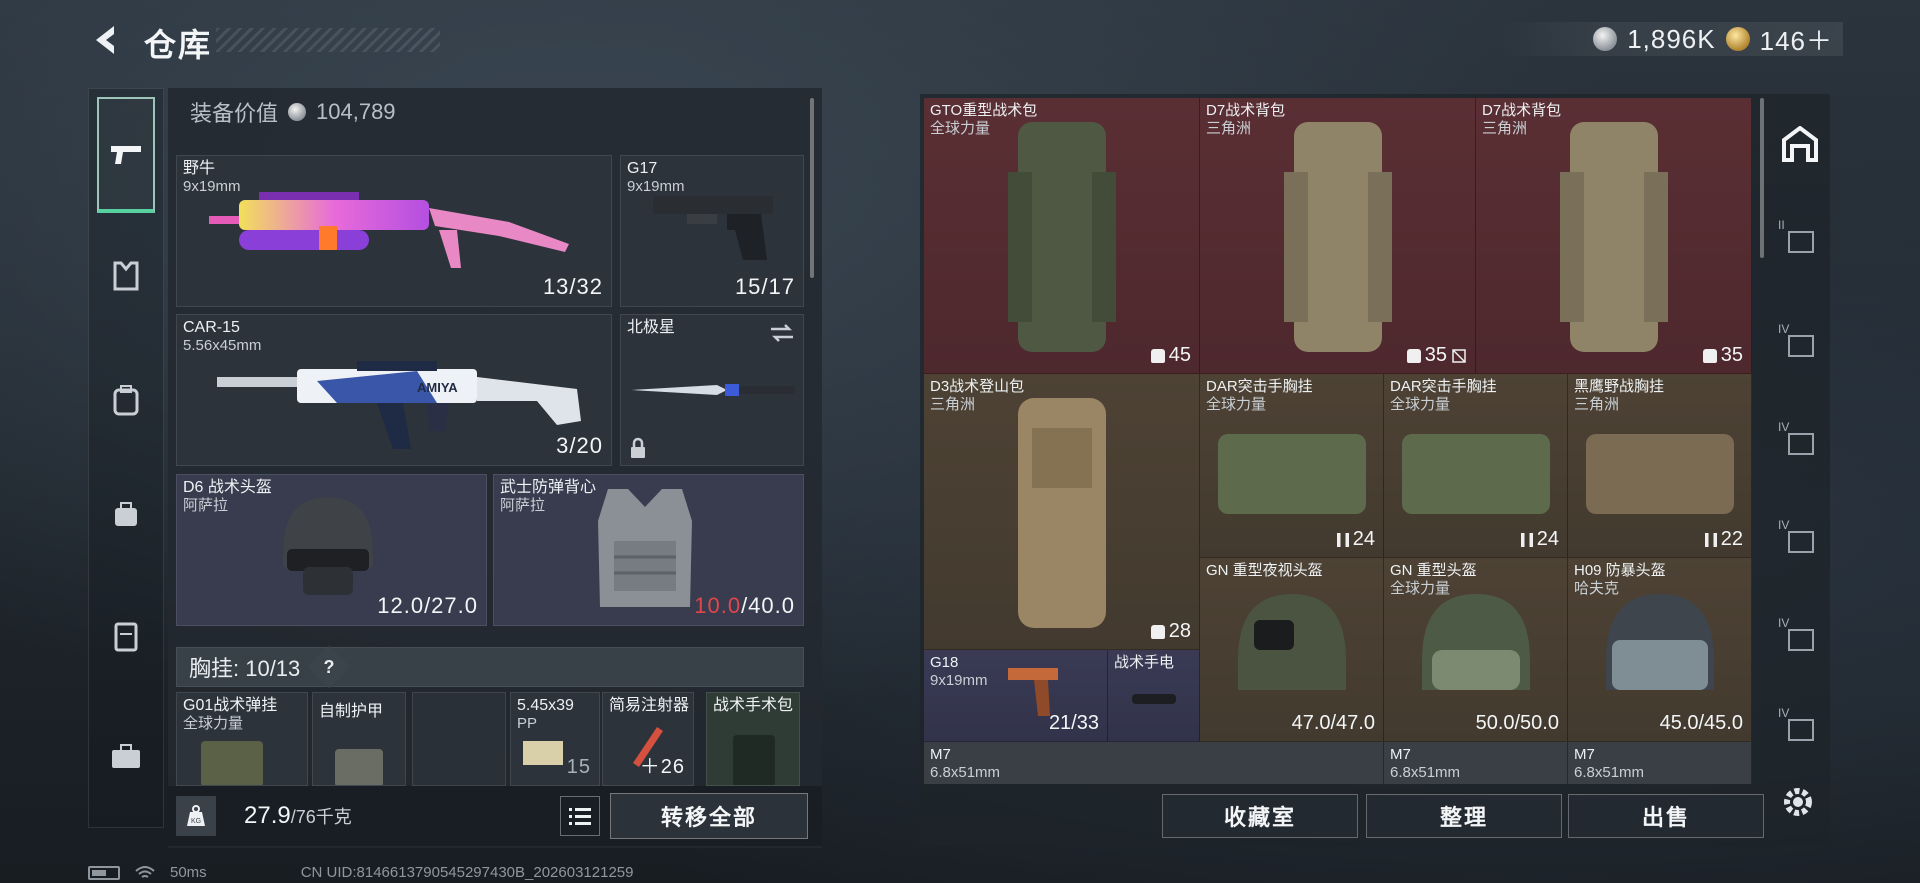  Describe the element at coordinates (940, 754) in the screenshot. I see `item-name: M7` at that location.